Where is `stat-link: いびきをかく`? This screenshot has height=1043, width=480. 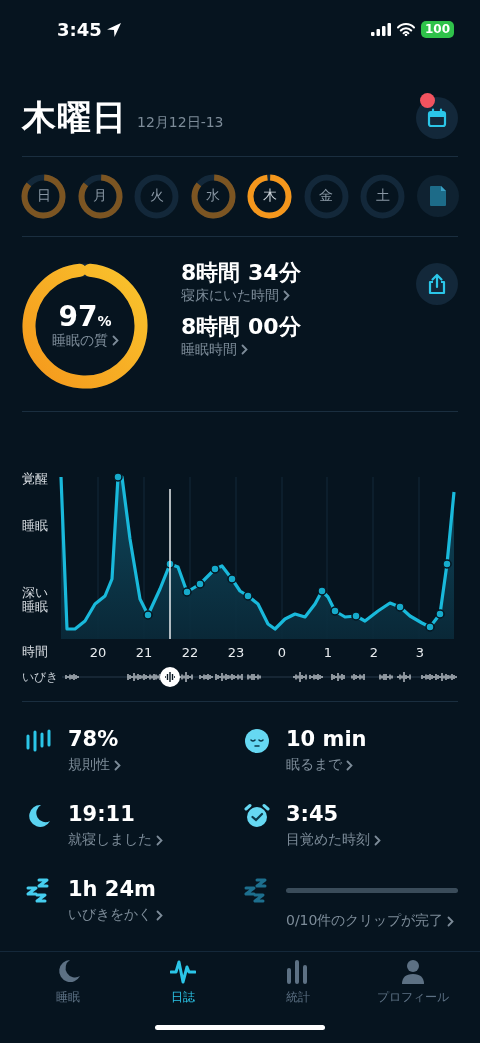 stat-link: いびきをかく is located at coordinates (154, 915).